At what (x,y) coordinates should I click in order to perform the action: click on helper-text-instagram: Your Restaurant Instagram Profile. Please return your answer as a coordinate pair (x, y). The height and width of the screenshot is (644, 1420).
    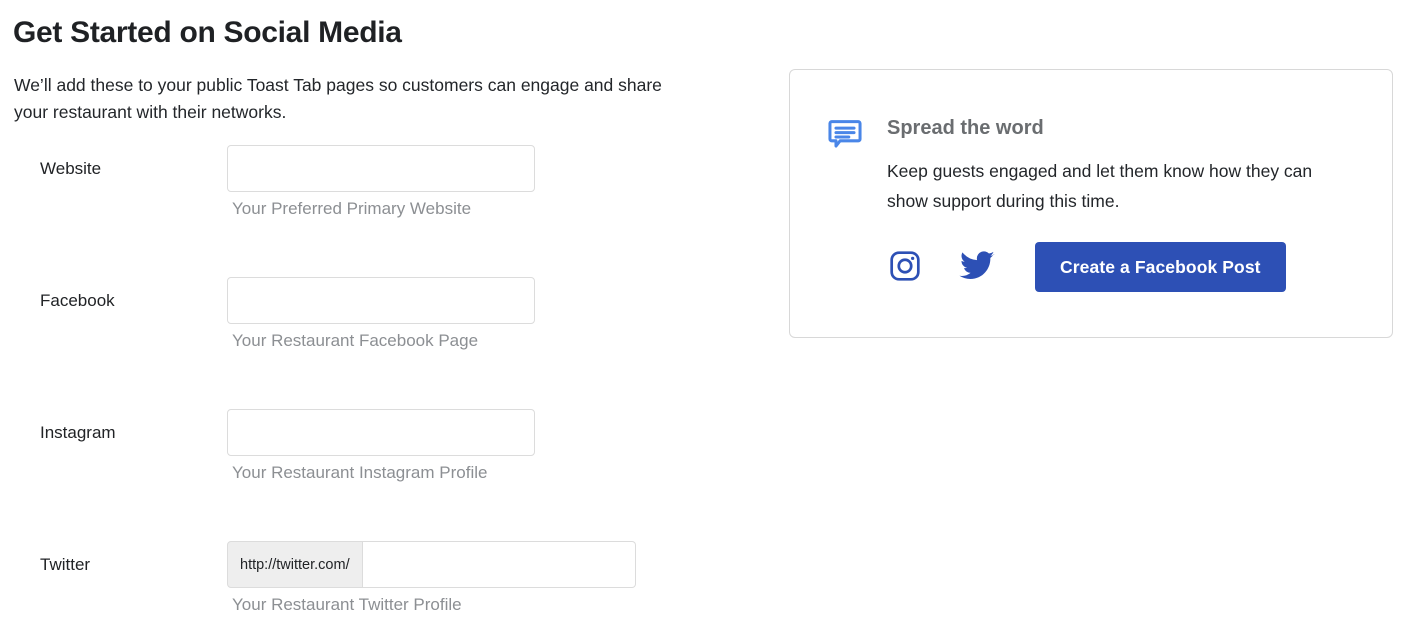
    Looking at the image, I should click on (360, 472).